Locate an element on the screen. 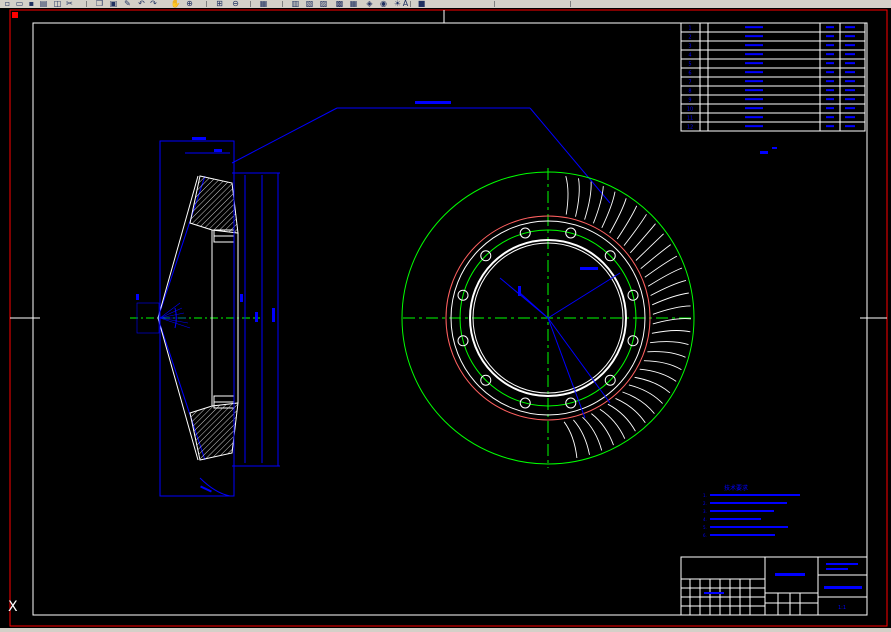 This screenshot has width=891, height=632. radius-label-b is located at coordinates (519, 291).